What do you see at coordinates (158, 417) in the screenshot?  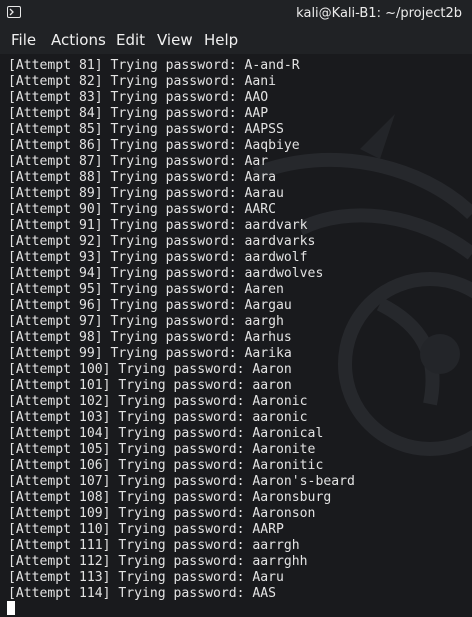 I see `output-line: [Attempt 103] Trying password: aaronic` at bounding box center [158, 417].